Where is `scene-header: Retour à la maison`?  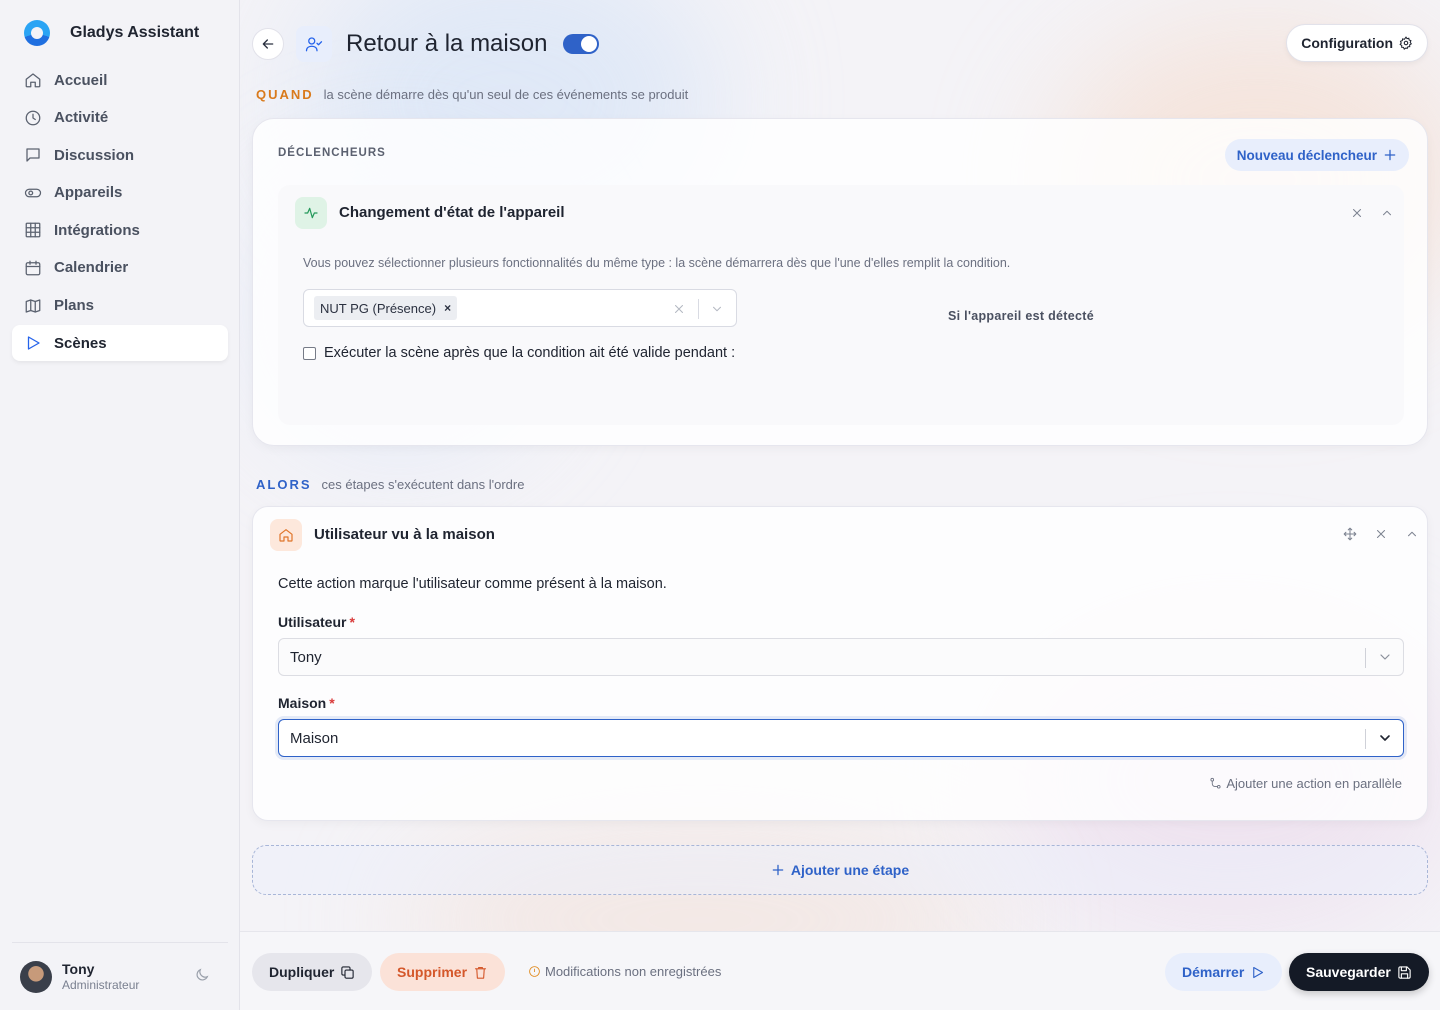 scene-header: Retour à la maison is located at coordinates (426, 44).